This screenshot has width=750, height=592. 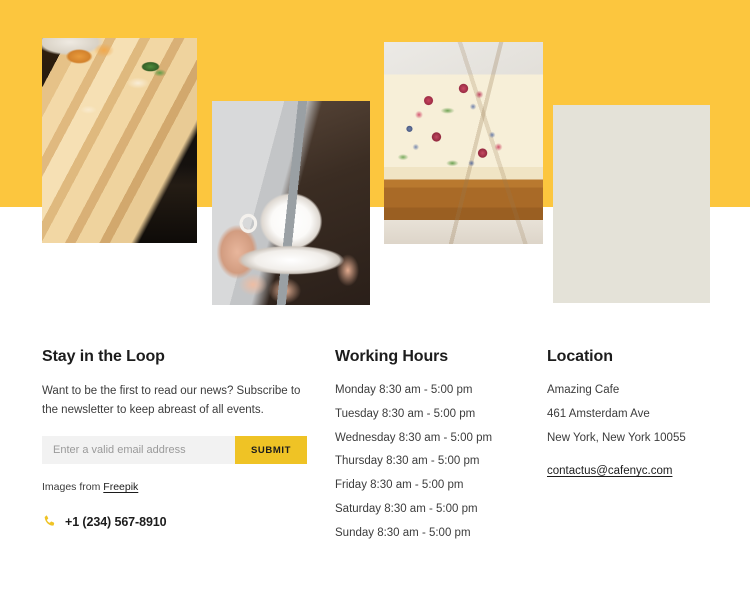 I want to click on subscribe-form: SUBMIT, so click(x=174, y=450).